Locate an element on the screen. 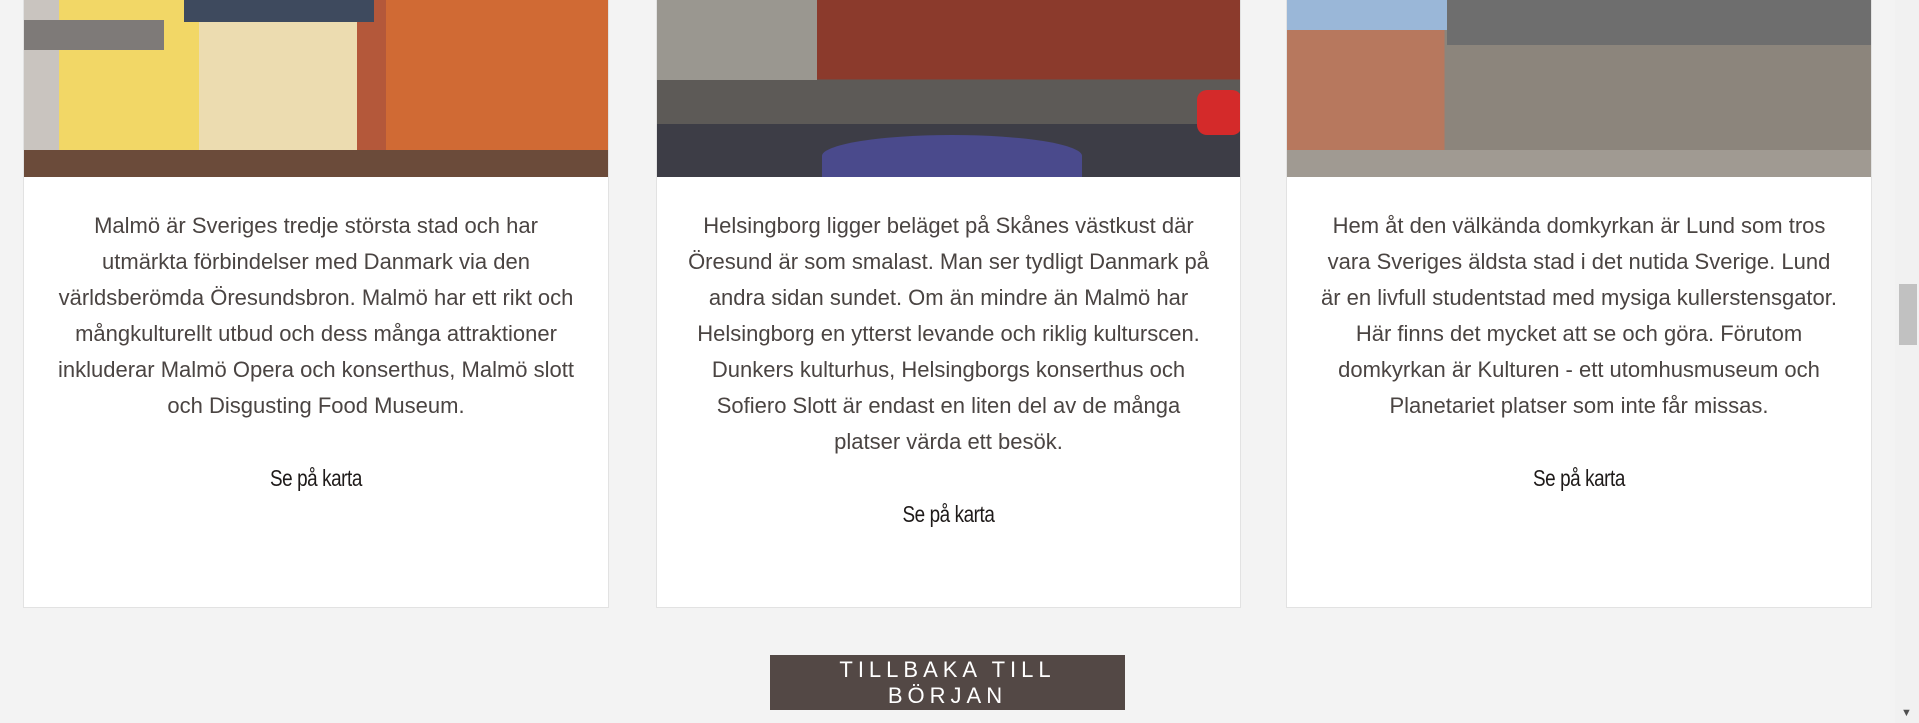 The height and width of the screenshot is (723, 1919). malmo-image is located at coordinates (316, 88).